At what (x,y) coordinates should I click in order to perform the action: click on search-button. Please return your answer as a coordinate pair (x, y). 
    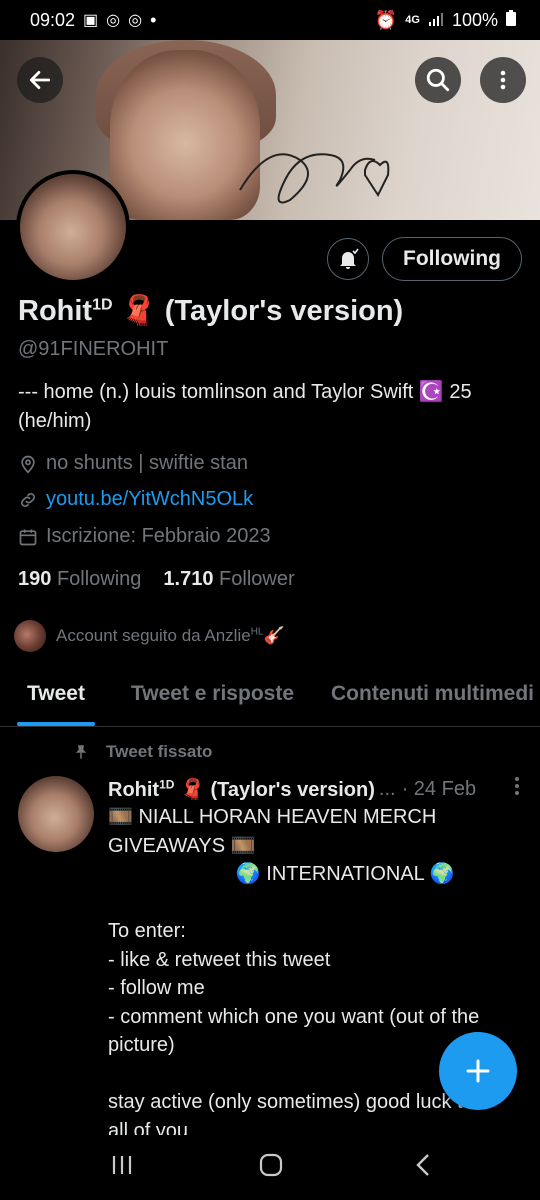
    Looking at the image, I should click on (438, 80).